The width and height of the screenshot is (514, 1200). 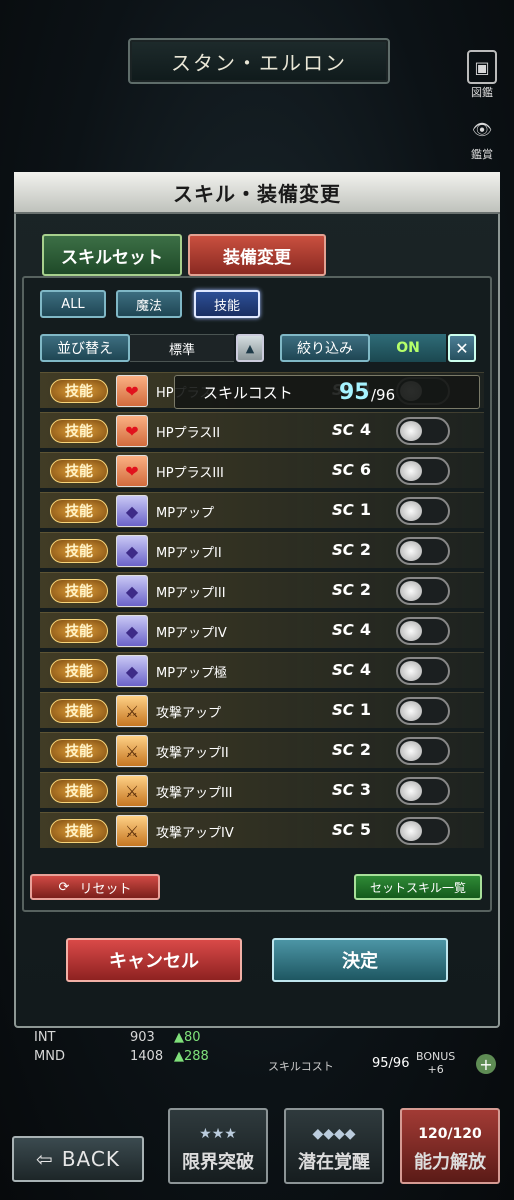 I want to click on ok-button: 決定, so click(x=360, y=960).